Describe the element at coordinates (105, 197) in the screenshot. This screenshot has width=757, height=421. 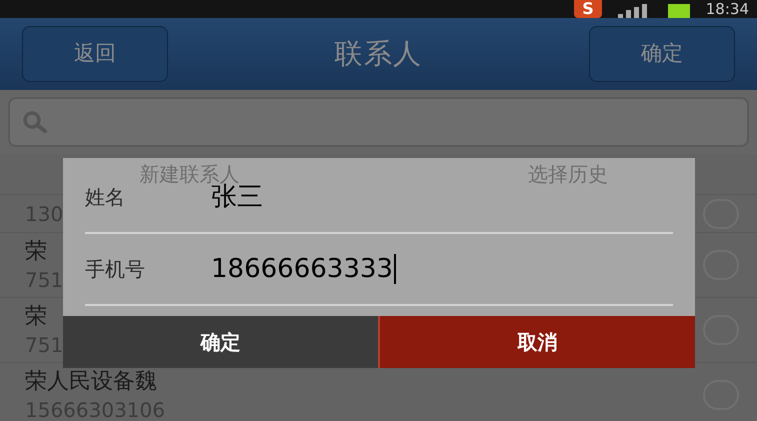
I see `field-label: 姓名` at that location.